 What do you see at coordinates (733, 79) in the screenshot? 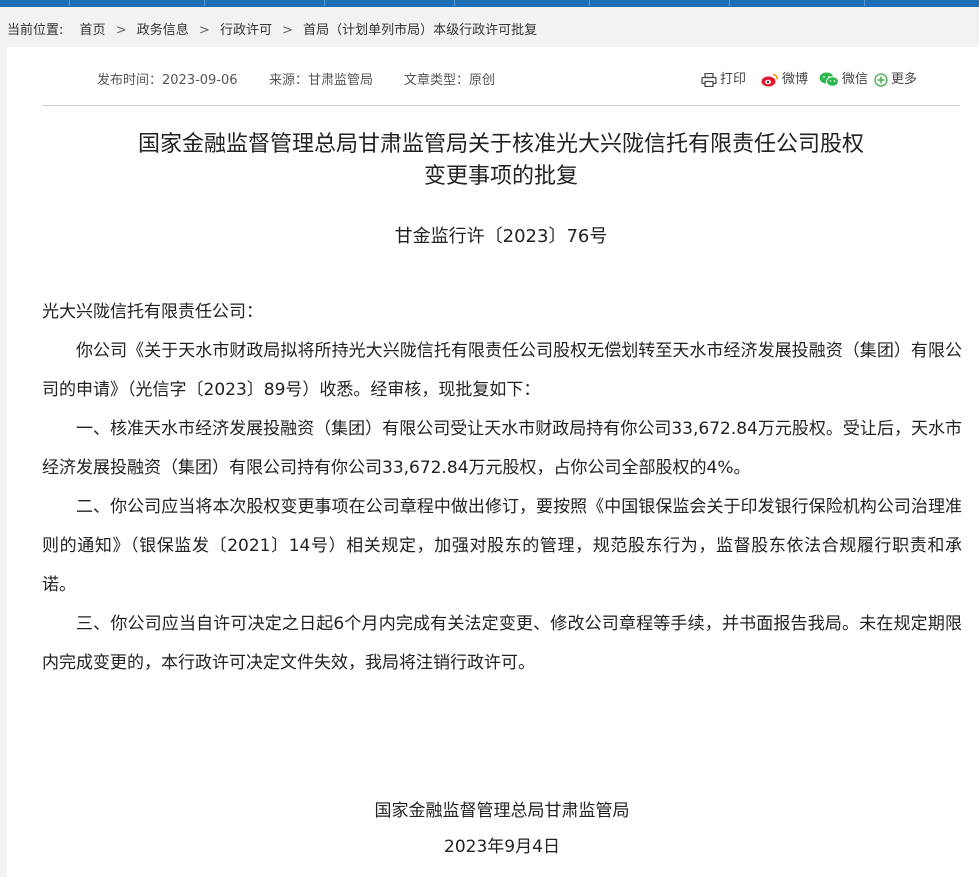
I see `print-label: 打印` at bounding box center [733, 79].